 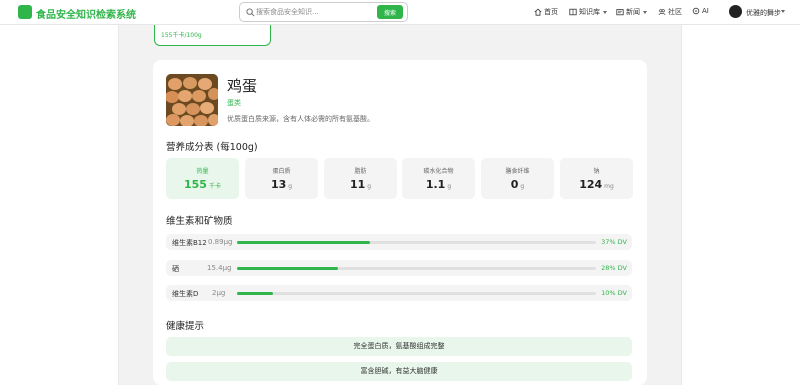 What do you see at coordinates (242, 86) in the screenshot?
I see `food-name: 鸡蛋` at bounding box center [242, 86].